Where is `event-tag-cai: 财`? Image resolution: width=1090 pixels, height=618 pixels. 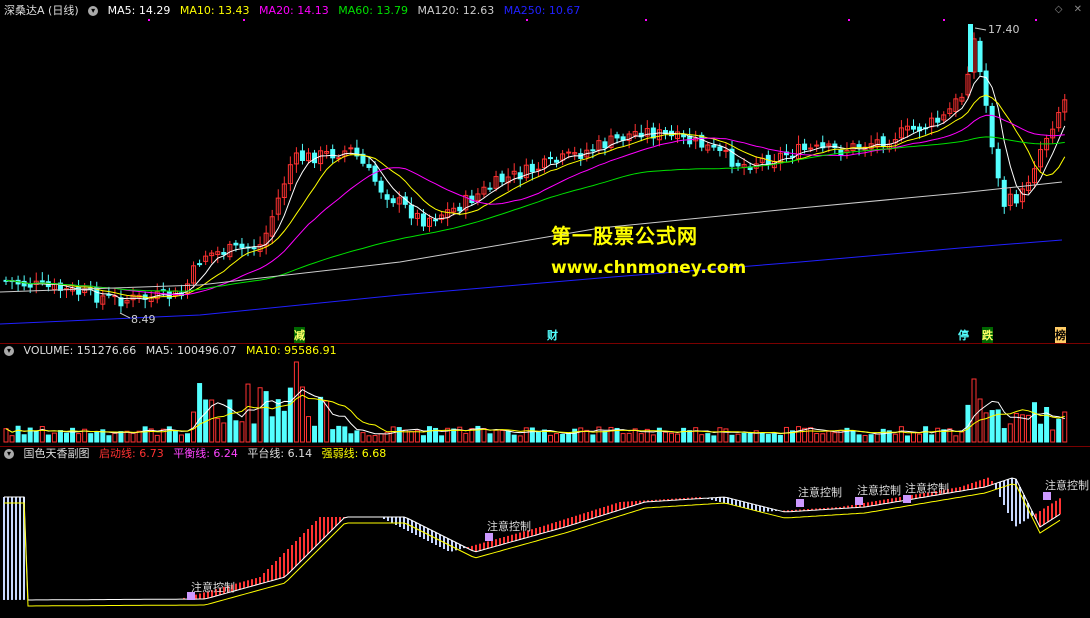
event-tag-cai: 财 is located at coordinates (552, 335).